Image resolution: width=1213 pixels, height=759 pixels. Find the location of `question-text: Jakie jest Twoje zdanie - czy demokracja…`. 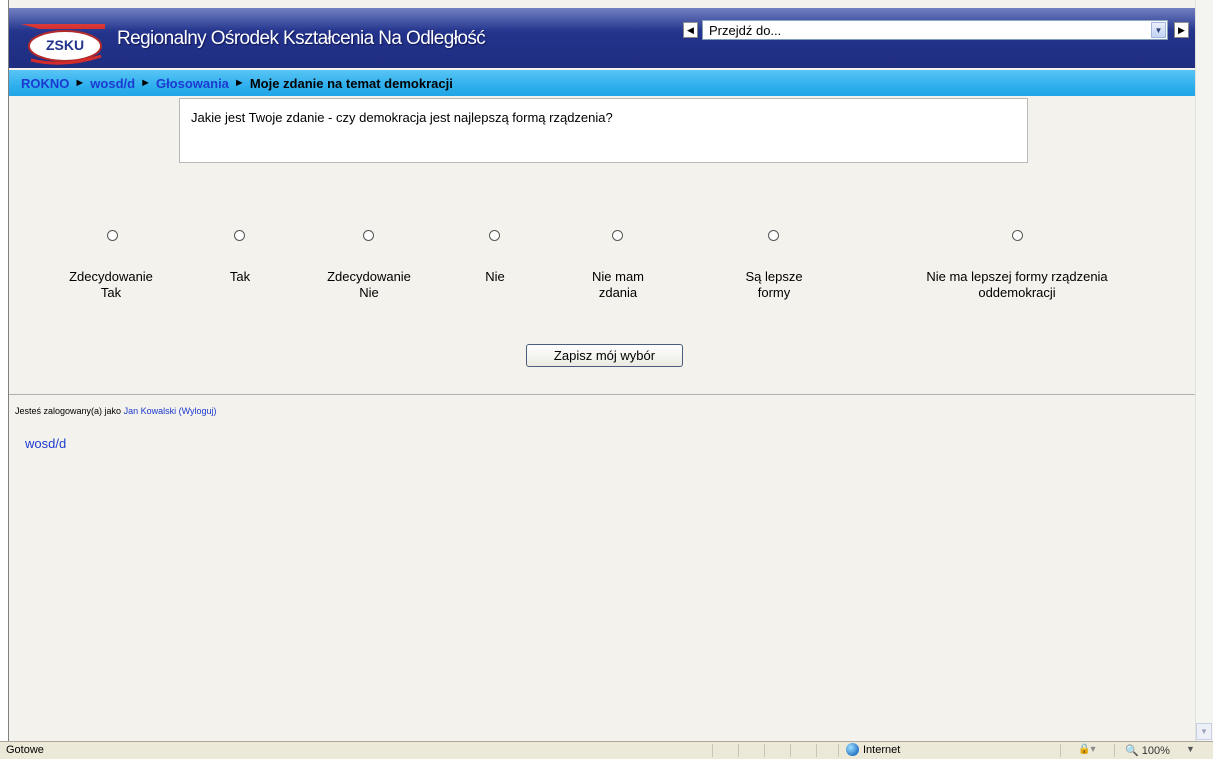

question-text: Jakie jest Twoje zdanie - czy demokracja… is located at coordinates (402, 117).